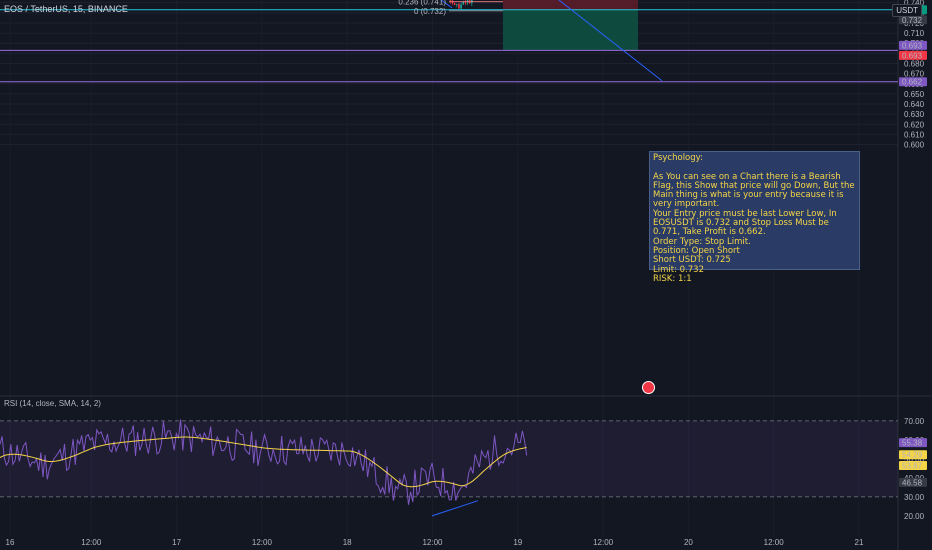  Describe the element at coordinates (912, 482) in the screenshot. I see `rsi-axis-badge-label: 46.58` at that location.